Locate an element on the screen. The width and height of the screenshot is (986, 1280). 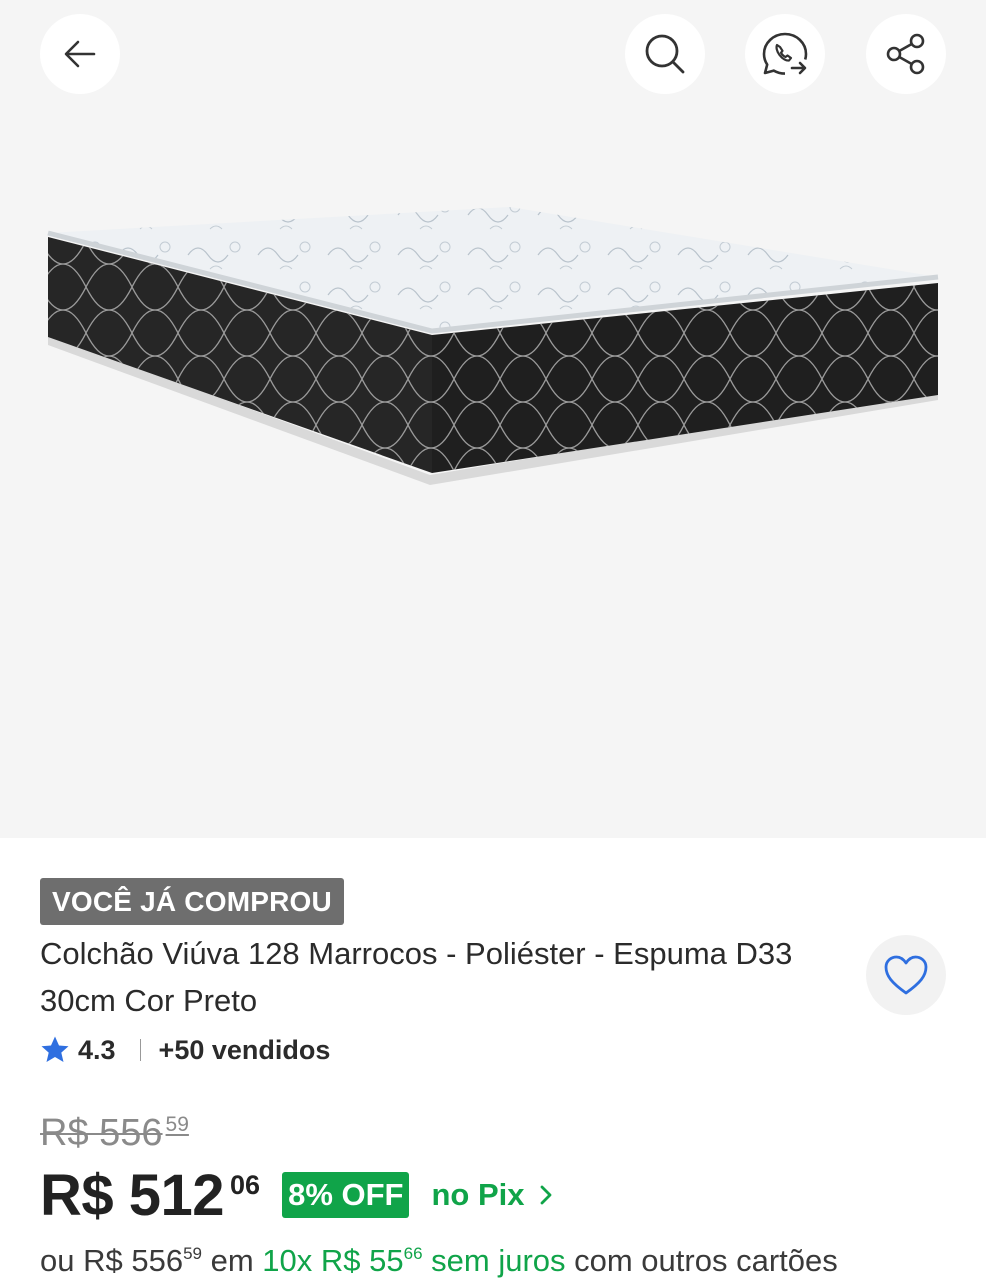
search-icon is located at coordinates (665, 54).